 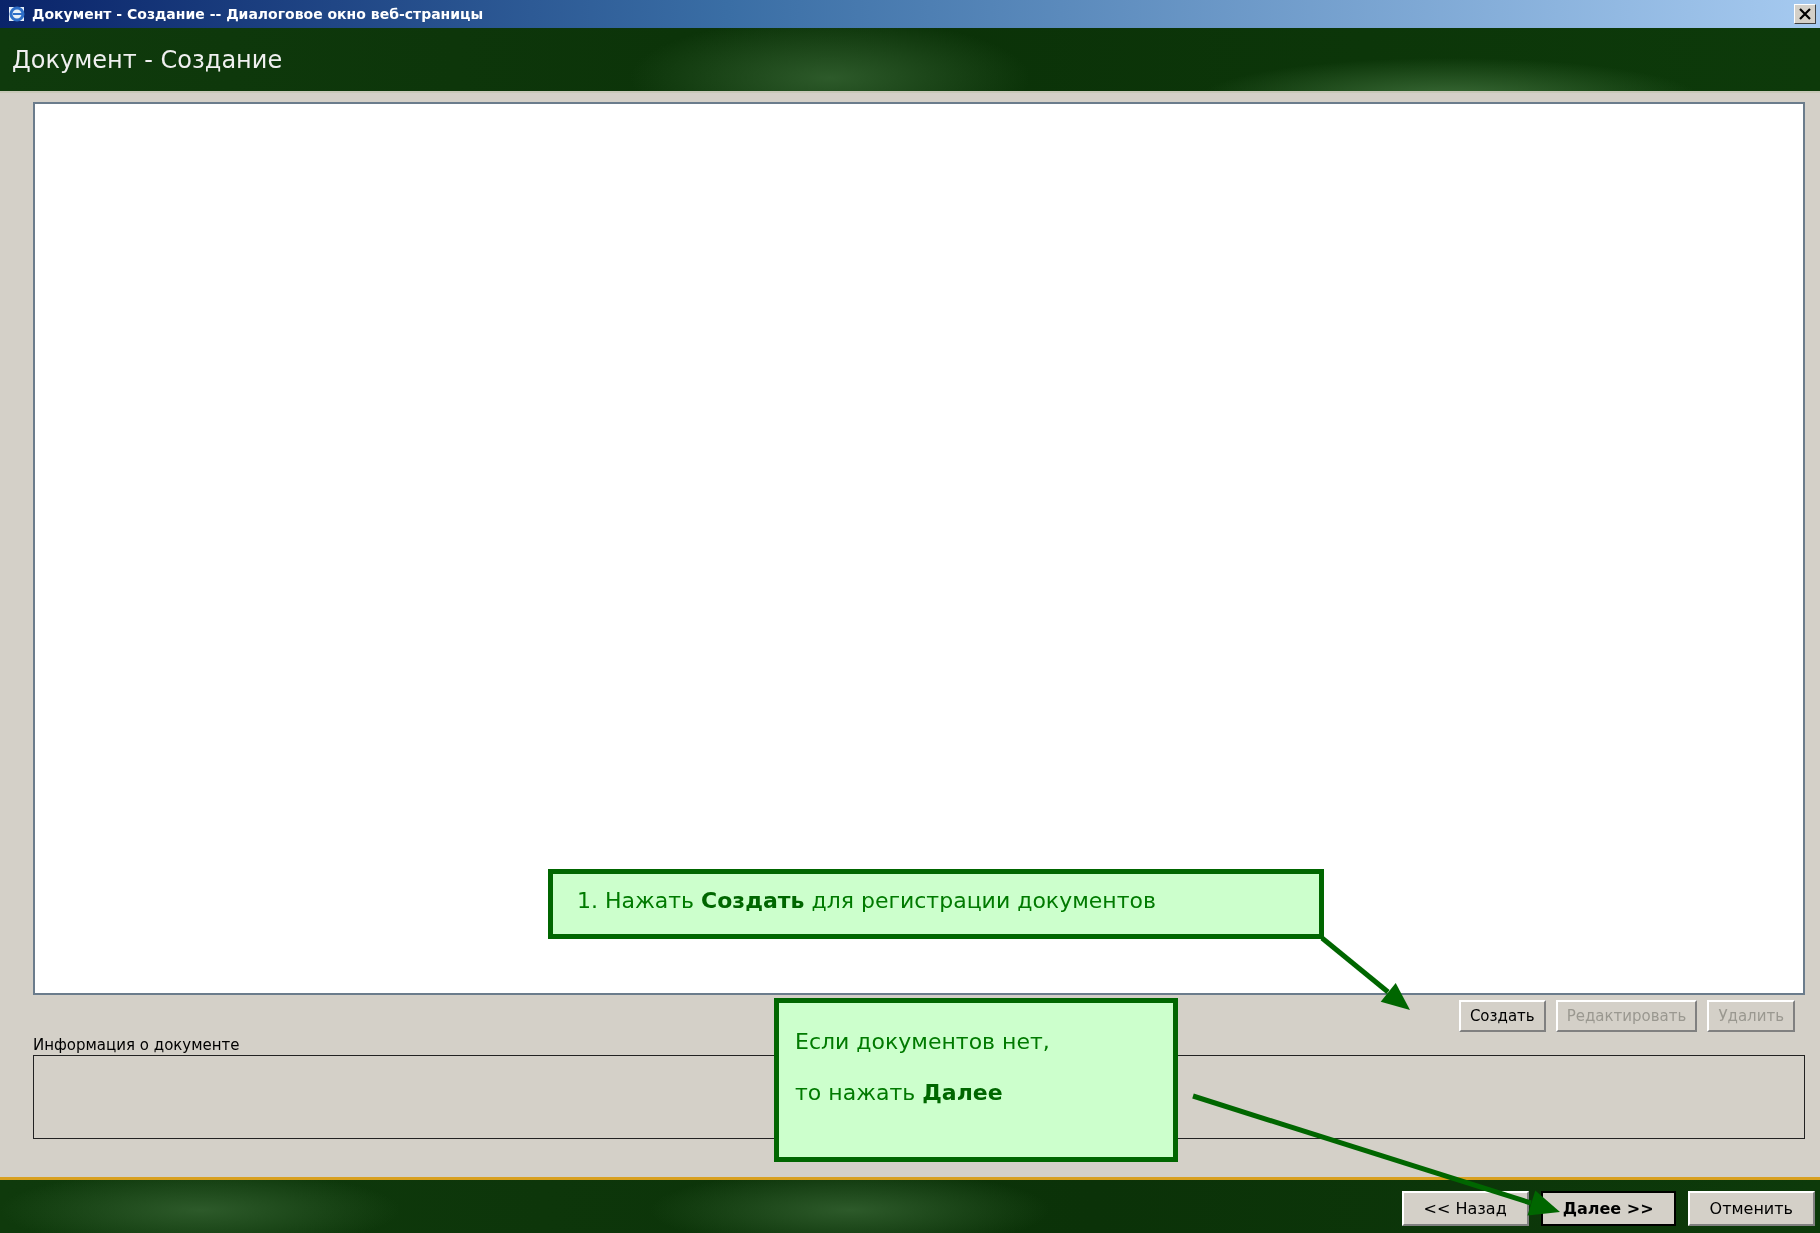 I want to click on callout-note: Если документов нет, то нажать Далее, so click(x=976, y=1080).